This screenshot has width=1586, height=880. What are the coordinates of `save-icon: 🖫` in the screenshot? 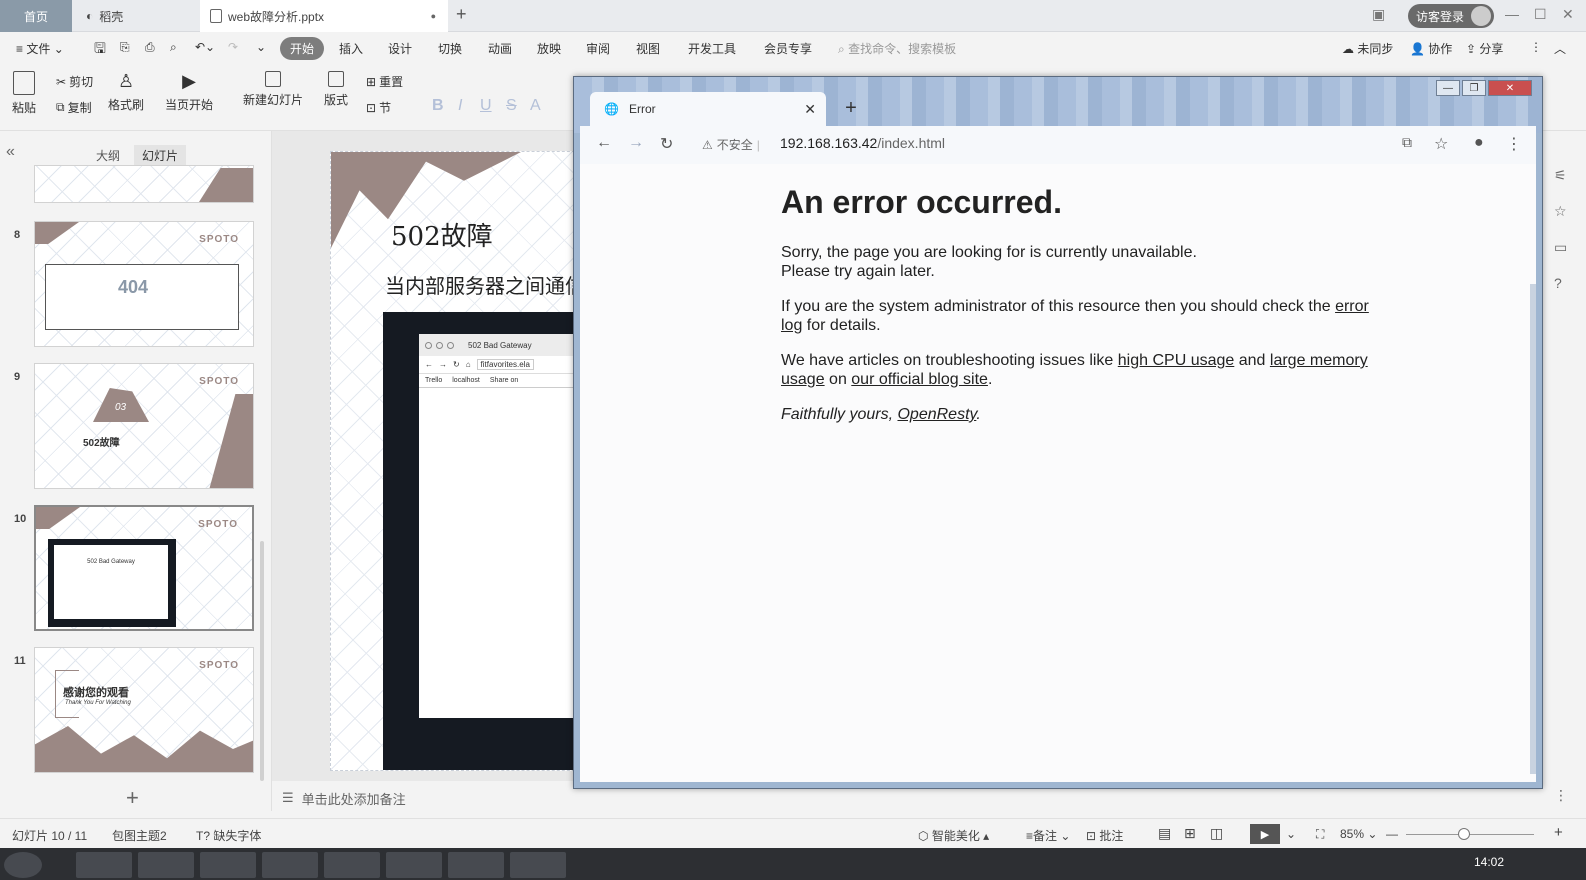 It's located at (100, 50).